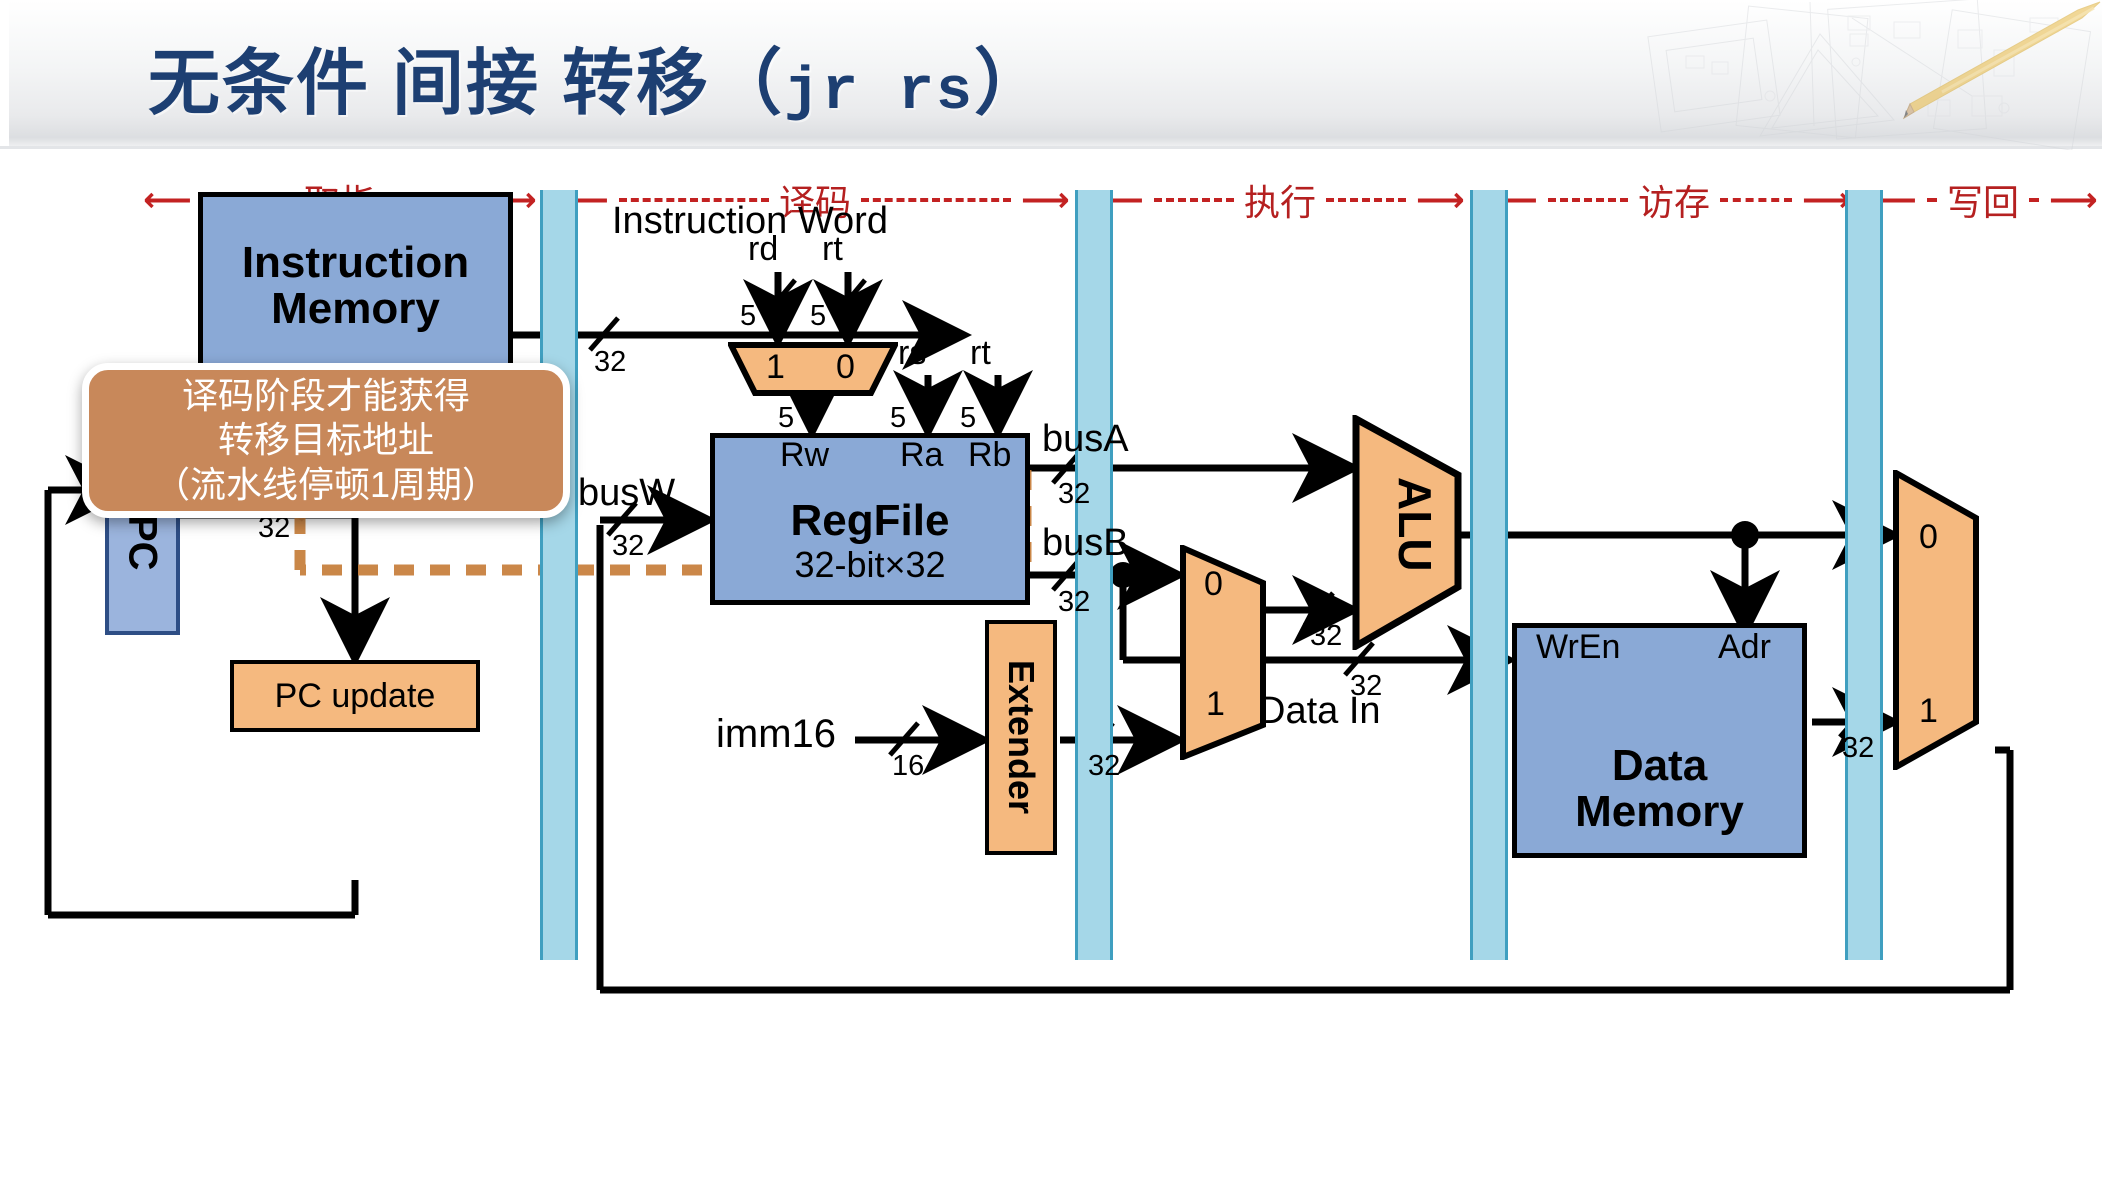 Image resolution: width=2102 pixels, height=1182 pixels. Describe the element at coordinates (142, 542) in the screenshot. I see `pc-register-label: PC` at that location.